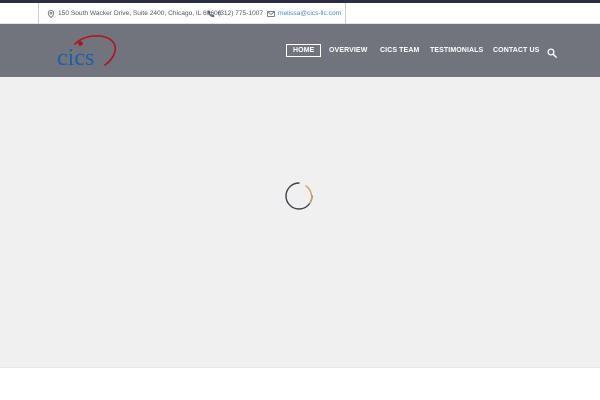 The image size is (600, 400). Describe the element at coordinates (241, 13) in the screenshot. I see `phone-text: (312) 775-1007` at that location.